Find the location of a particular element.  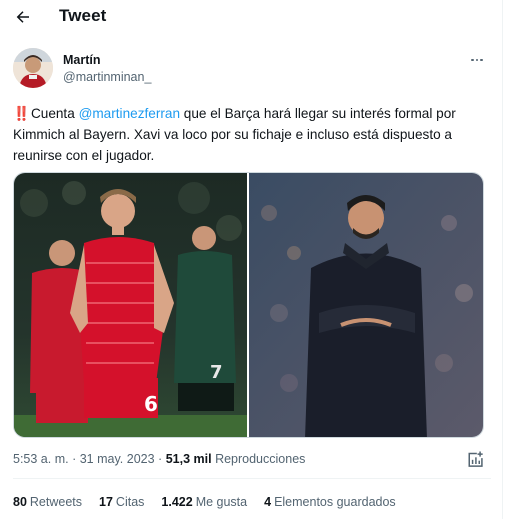

views-label: Reproducciones is located at coordinates (260, 459).